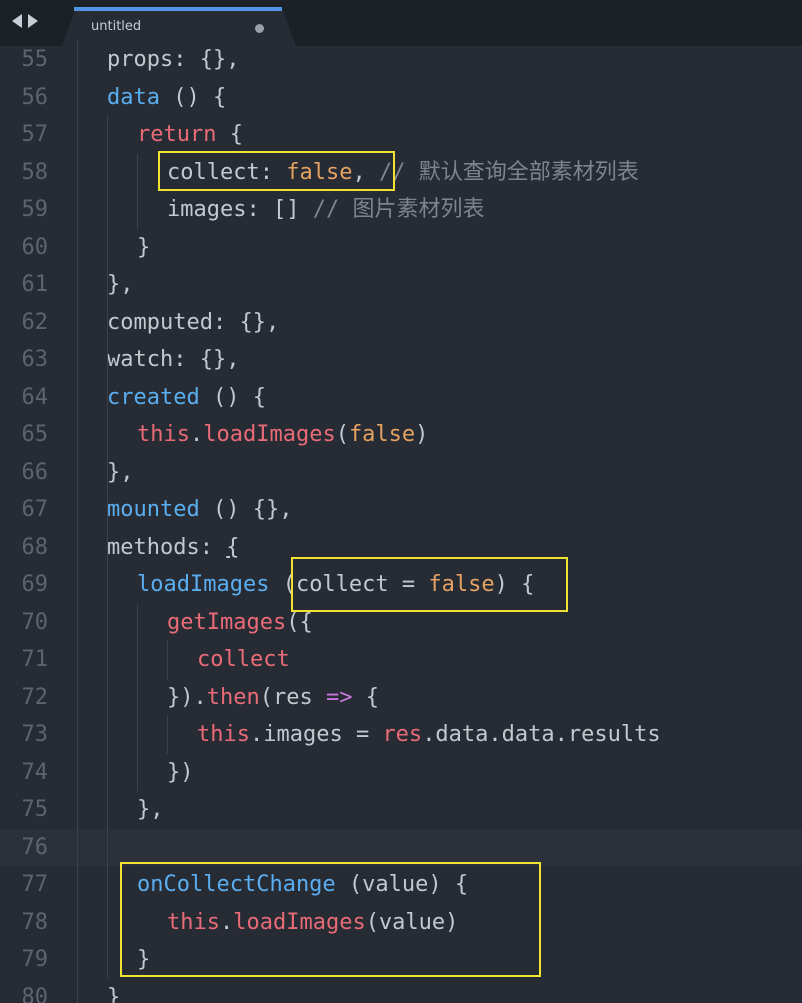 Image resolution: width=802 pixels, height=1003 pixels. What do you see at coordinates (35, 734) in the screenshot?
I see `line-number: 73` at bounding box center [35, 734].